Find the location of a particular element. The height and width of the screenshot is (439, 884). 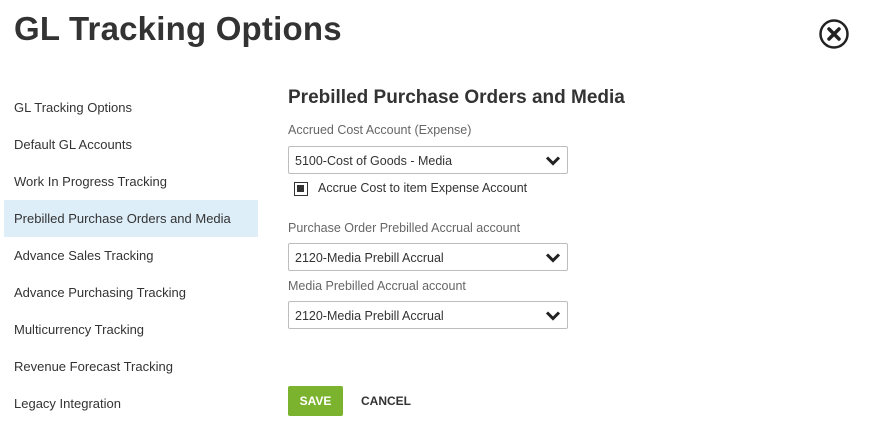

section-title: Prebilled Purchase Orders and Media is located at coordinates (456, 97).